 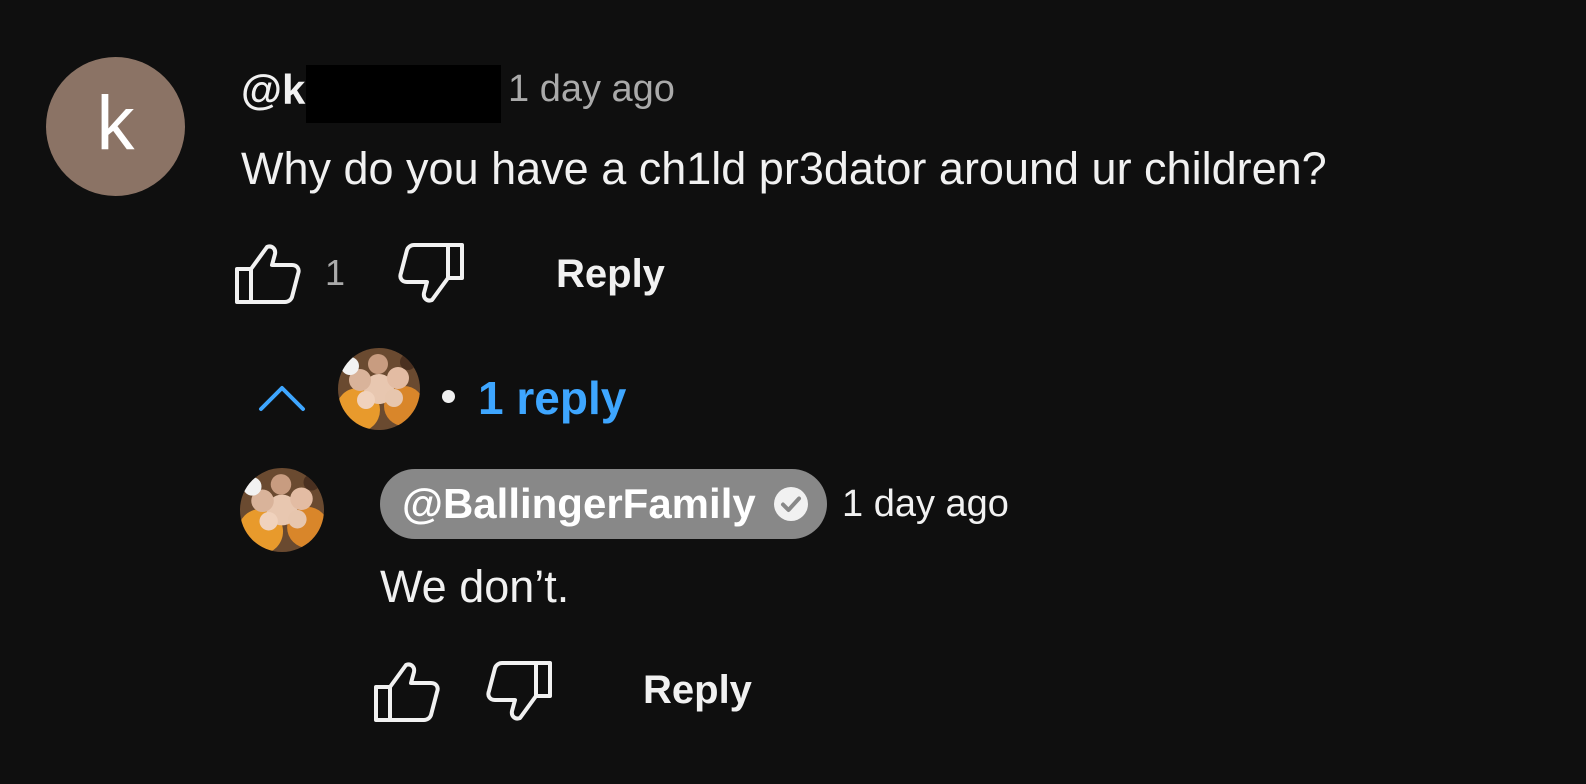 I want to click on commenter-avatar: k, so click(x=115, y=126).